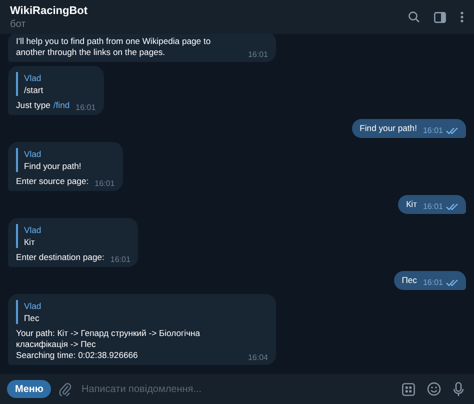  What do you see at coordinates (18, 24) in the screenshot?
I see `chat-subtitle: бот` at bounding box center [18, 24].